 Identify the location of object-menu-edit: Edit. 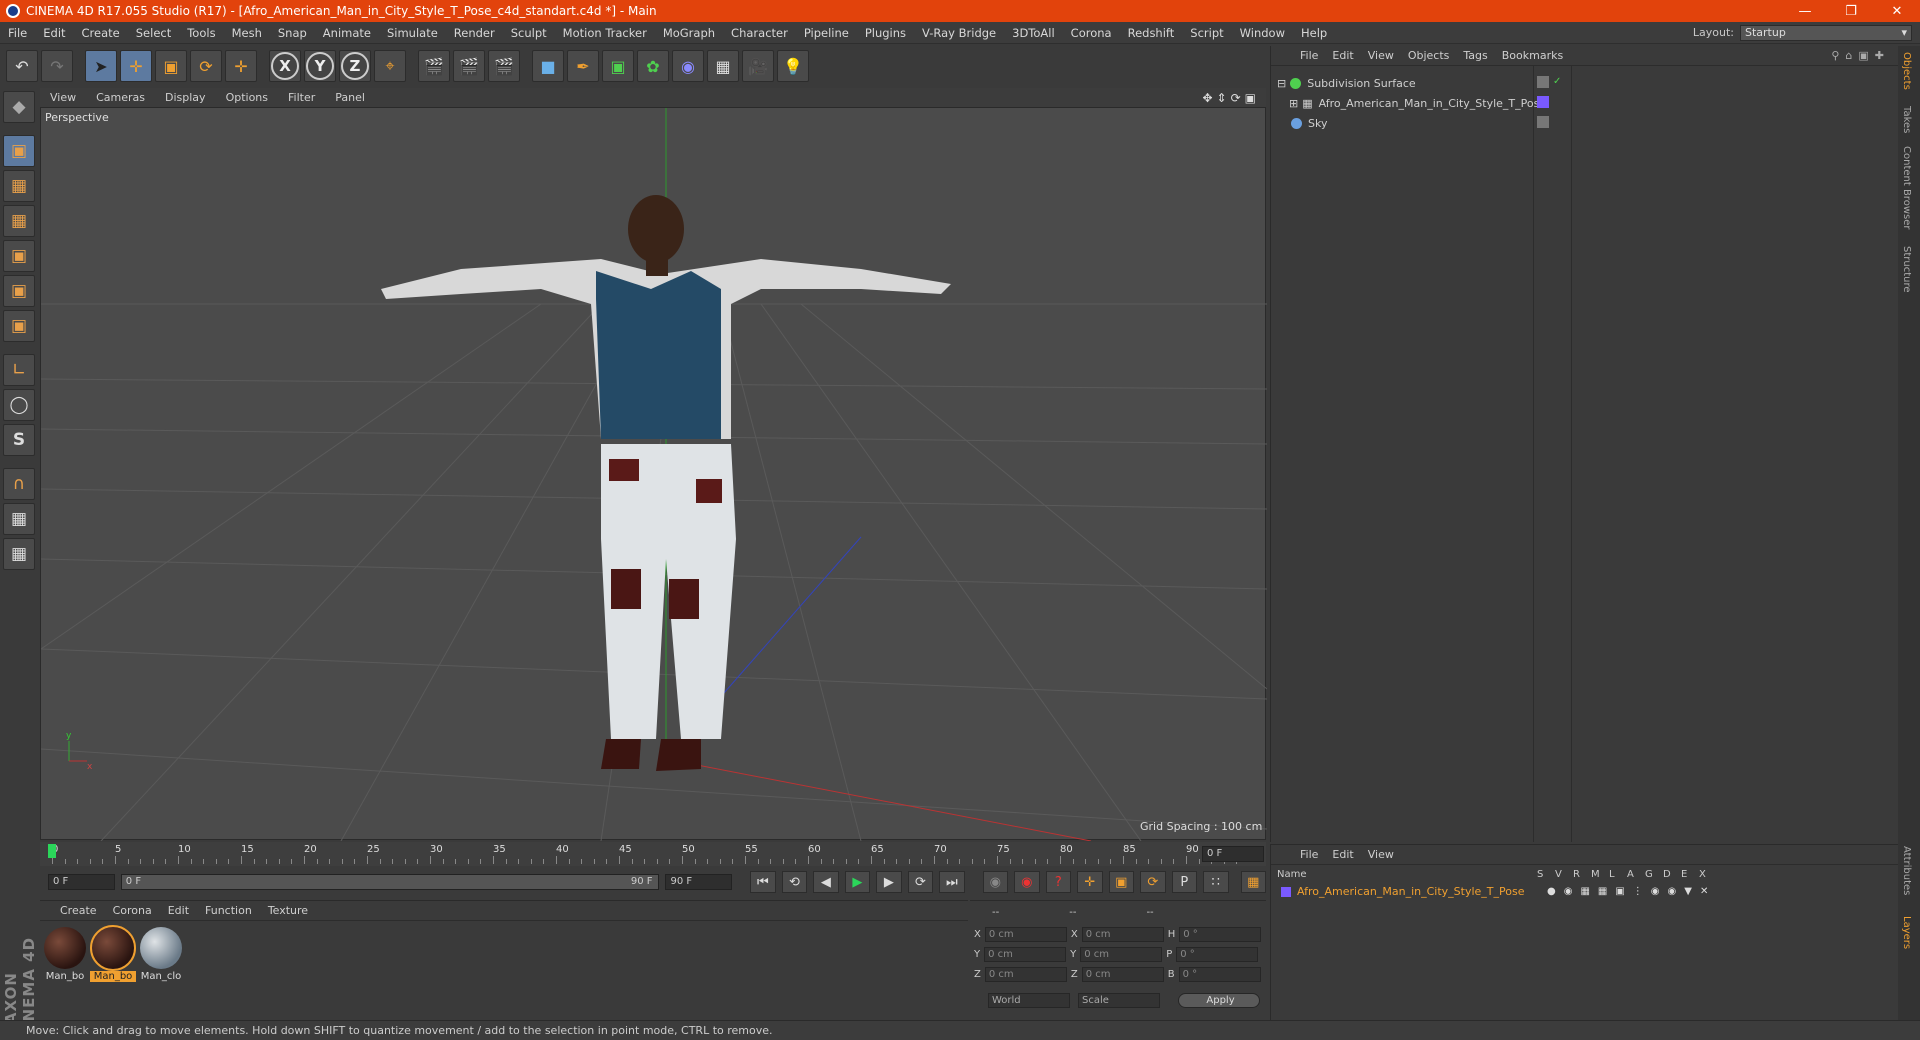
(1342, 55).